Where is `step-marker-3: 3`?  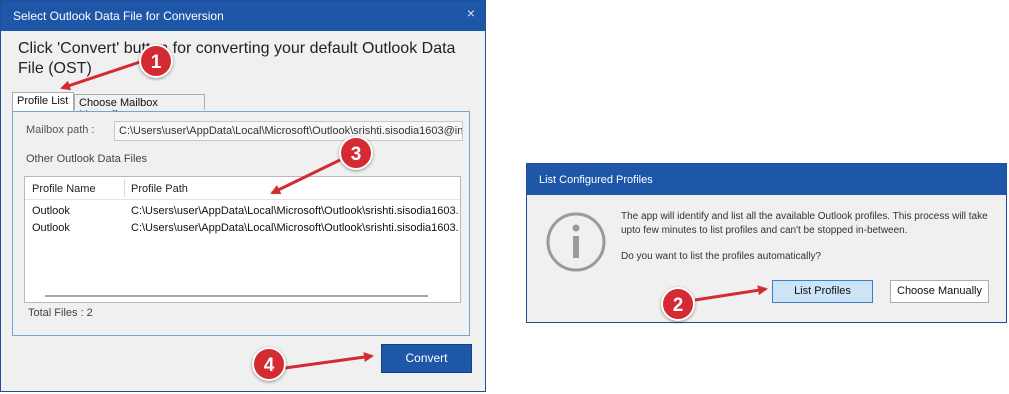 step-marker-3: 3 is located at coordinates (356, 153).